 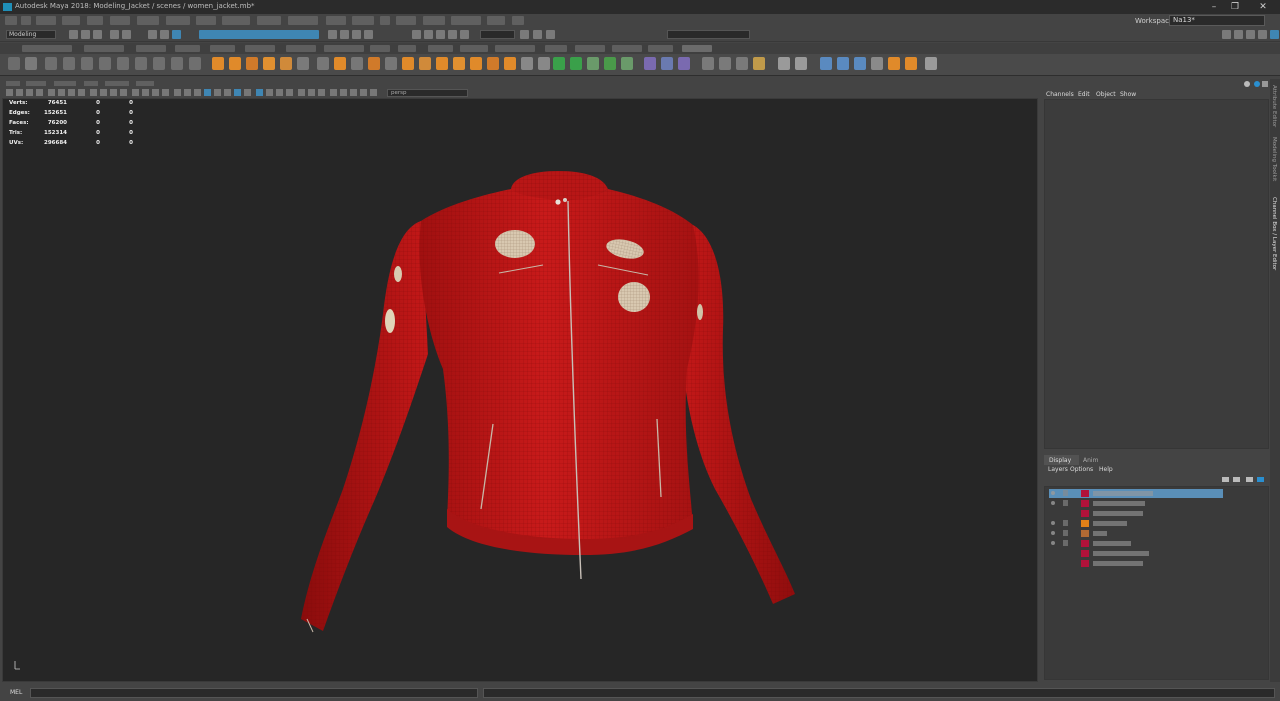 What do you see at coordinates (1081, 469) in the screenshot?
I see `options-menu: Options` at bounding box center [1081, 469].